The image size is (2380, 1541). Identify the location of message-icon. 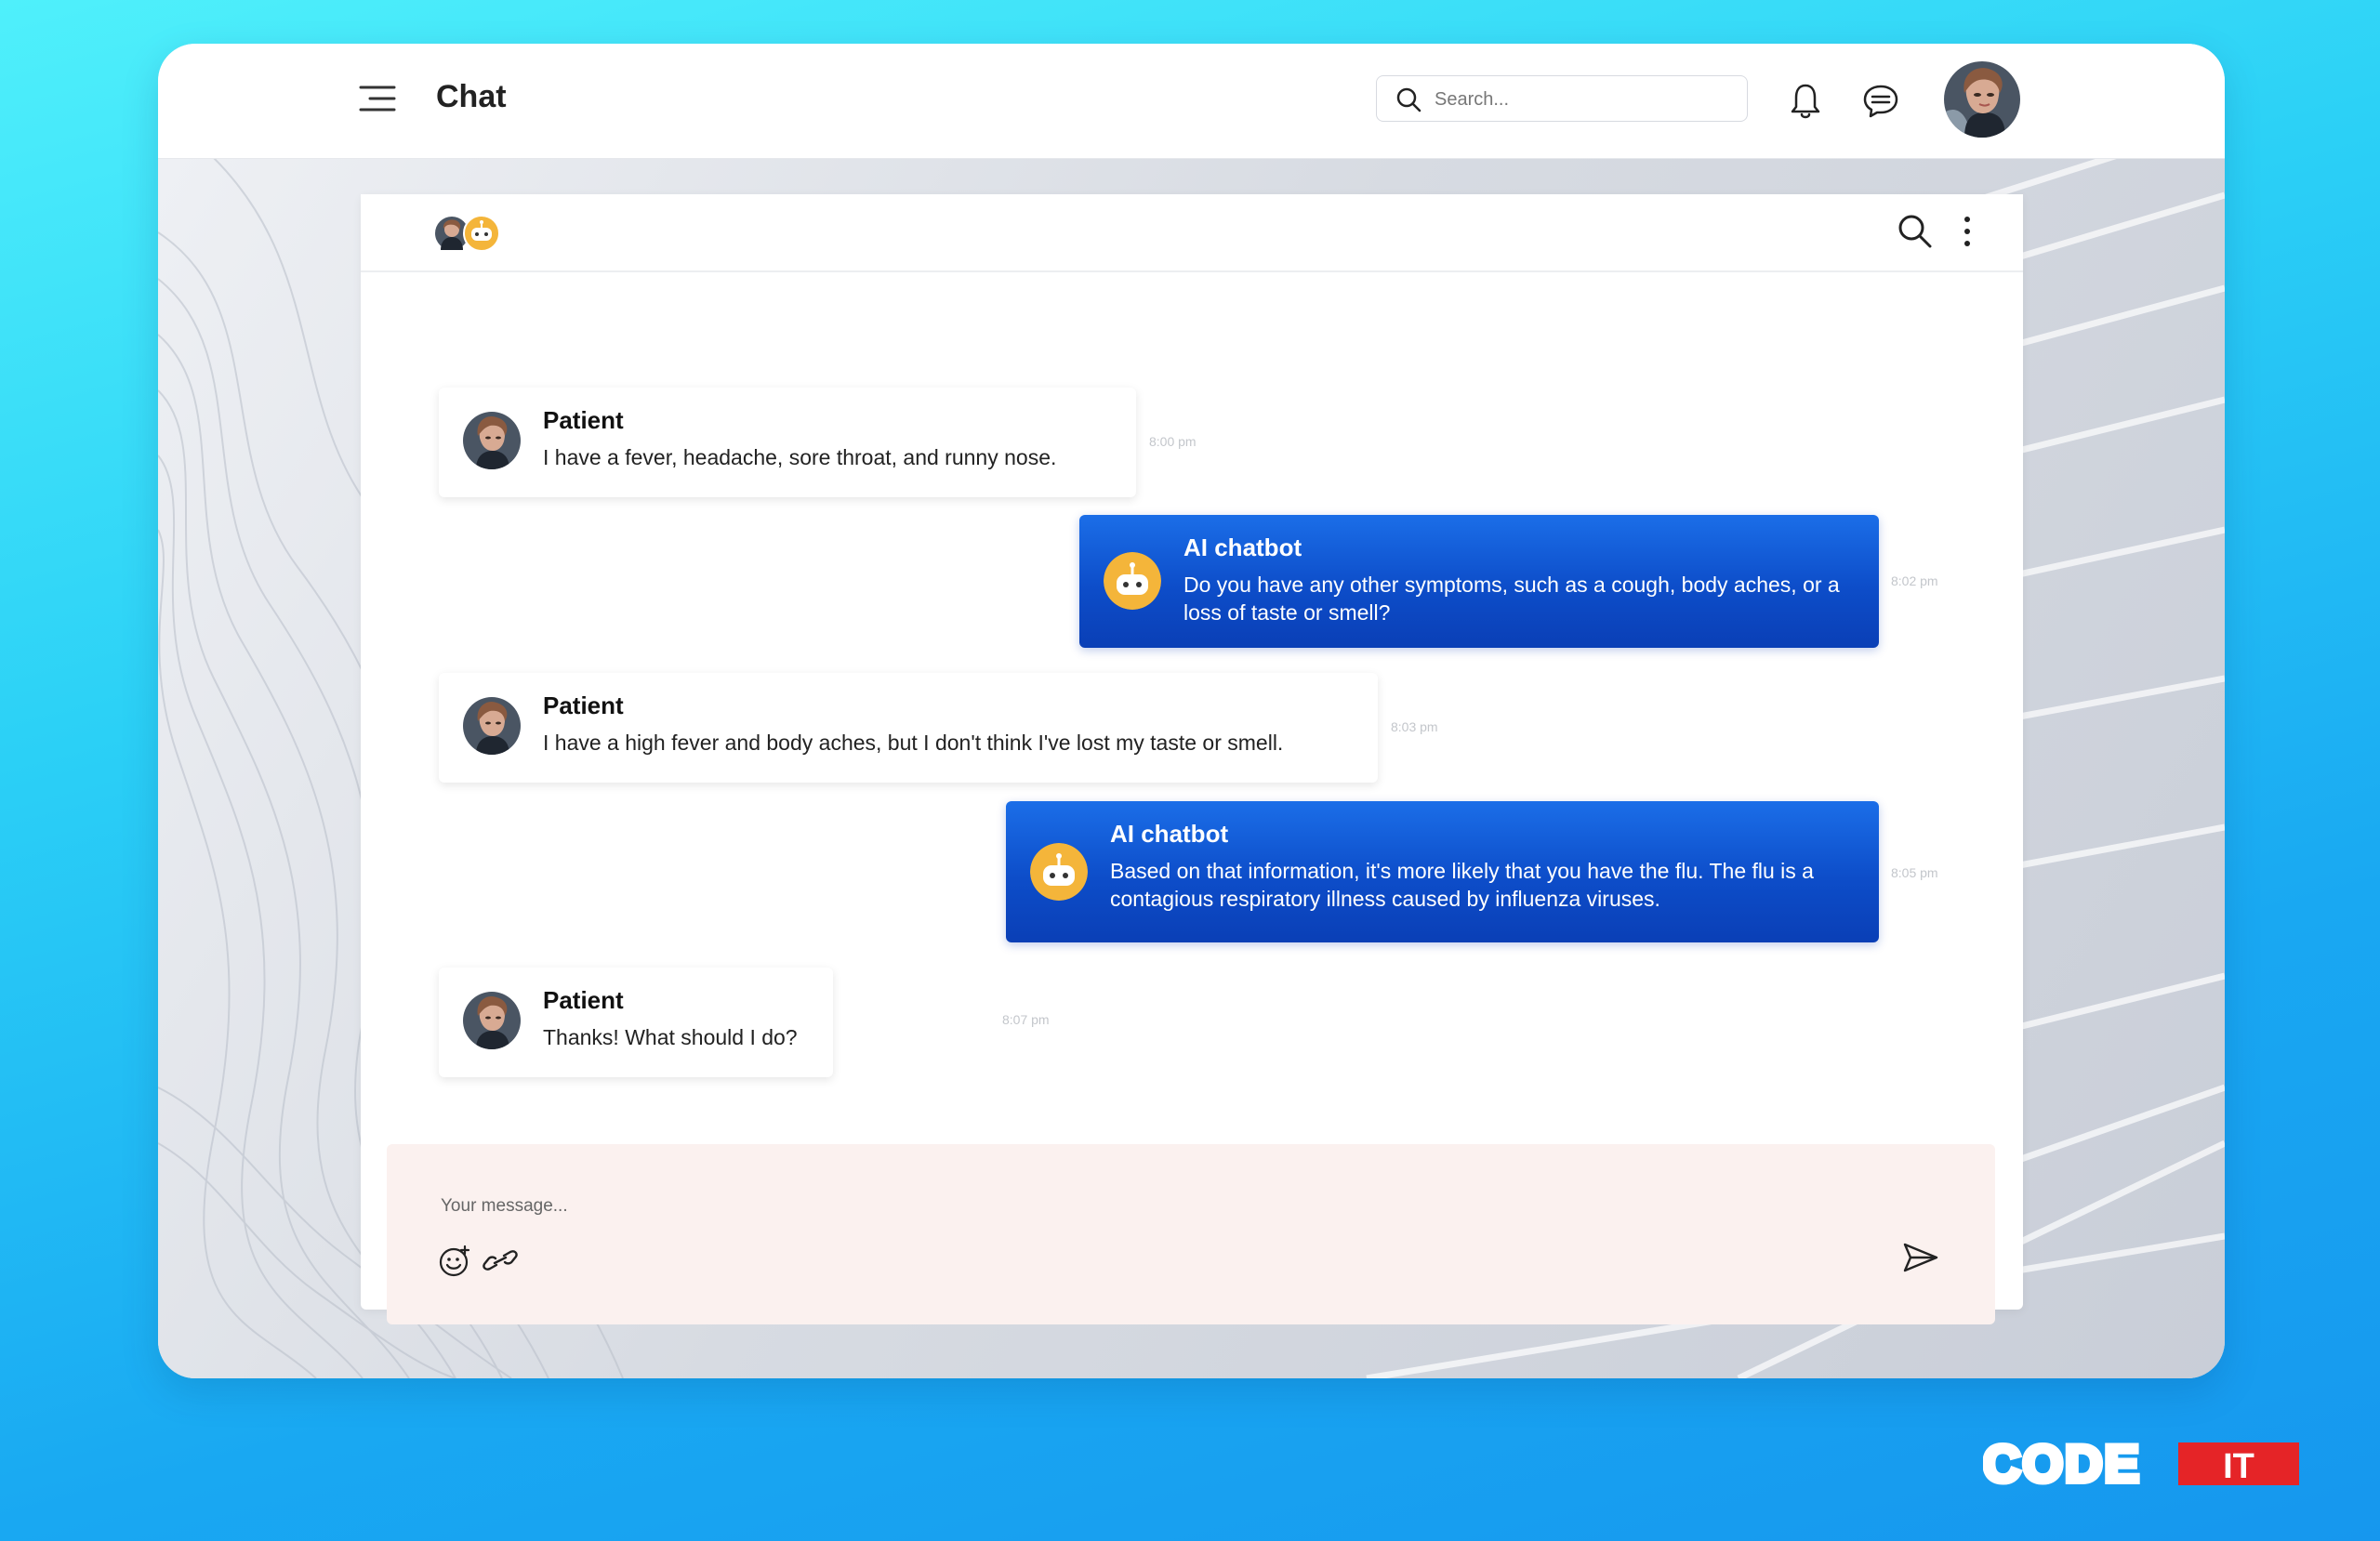
(1880, 101).